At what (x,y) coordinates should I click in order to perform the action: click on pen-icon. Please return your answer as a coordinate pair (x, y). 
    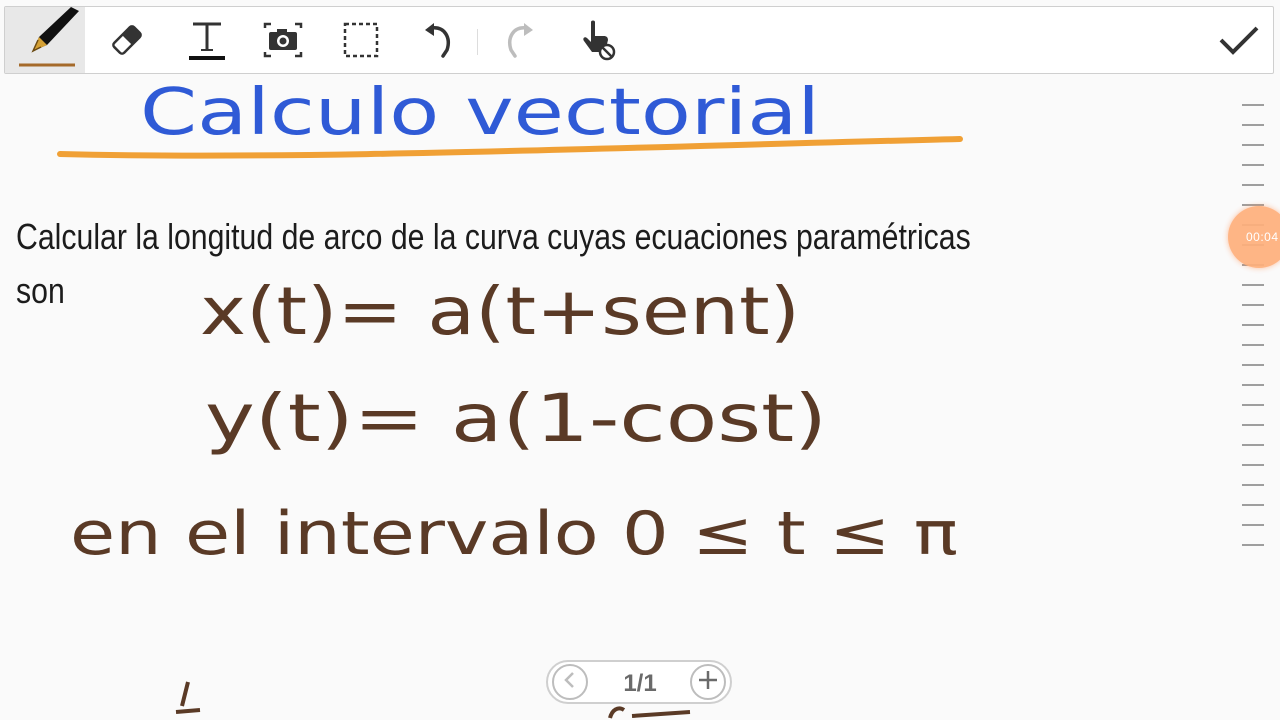
    Looking at the image, I should click on (45, 40).